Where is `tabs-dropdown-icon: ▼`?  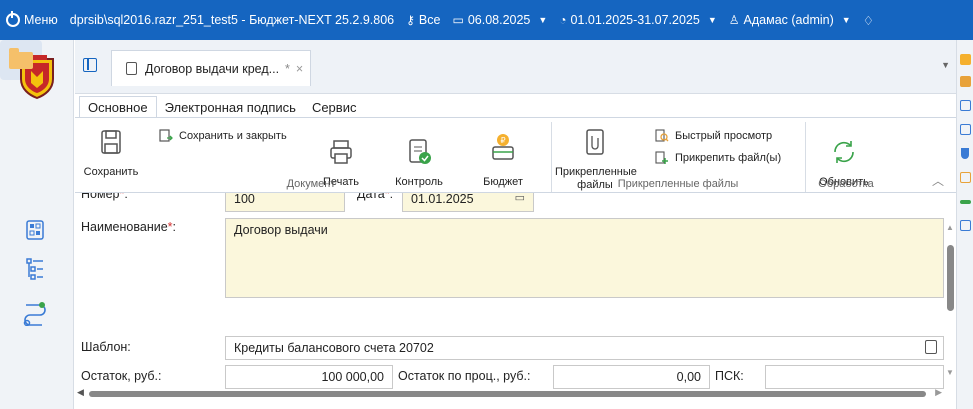 tabs-dropdown-icon: ▼ is located at coordinates (945, 65).